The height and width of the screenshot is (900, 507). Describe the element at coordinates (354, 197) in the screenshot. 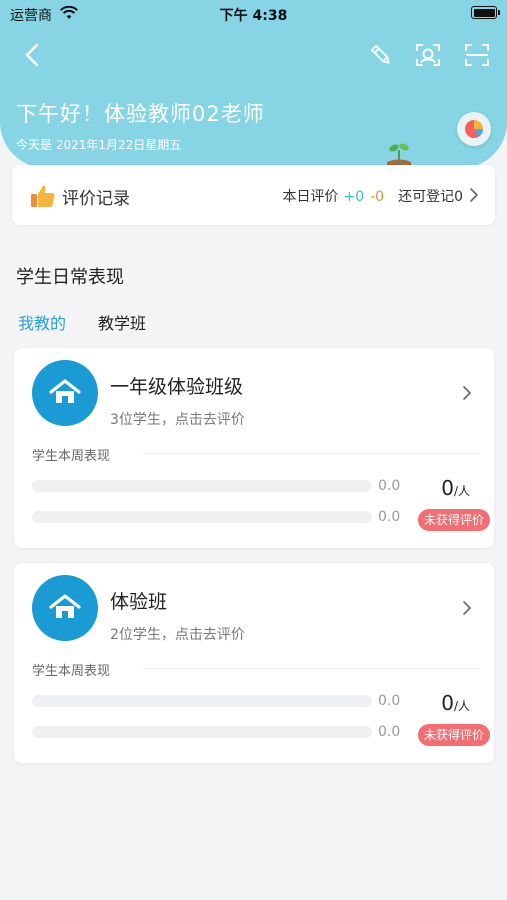

I see `plus-count: +0` at that location.